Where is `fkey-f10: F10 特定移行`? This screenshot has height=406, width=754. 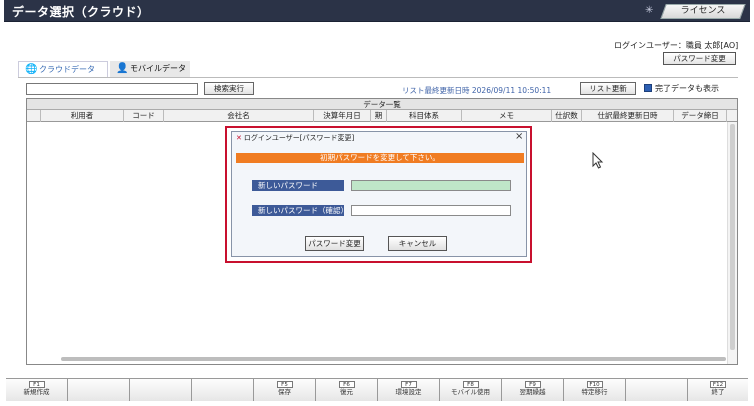
fkey-f10: F10 特定移行 is located at coordinates (595, 390).